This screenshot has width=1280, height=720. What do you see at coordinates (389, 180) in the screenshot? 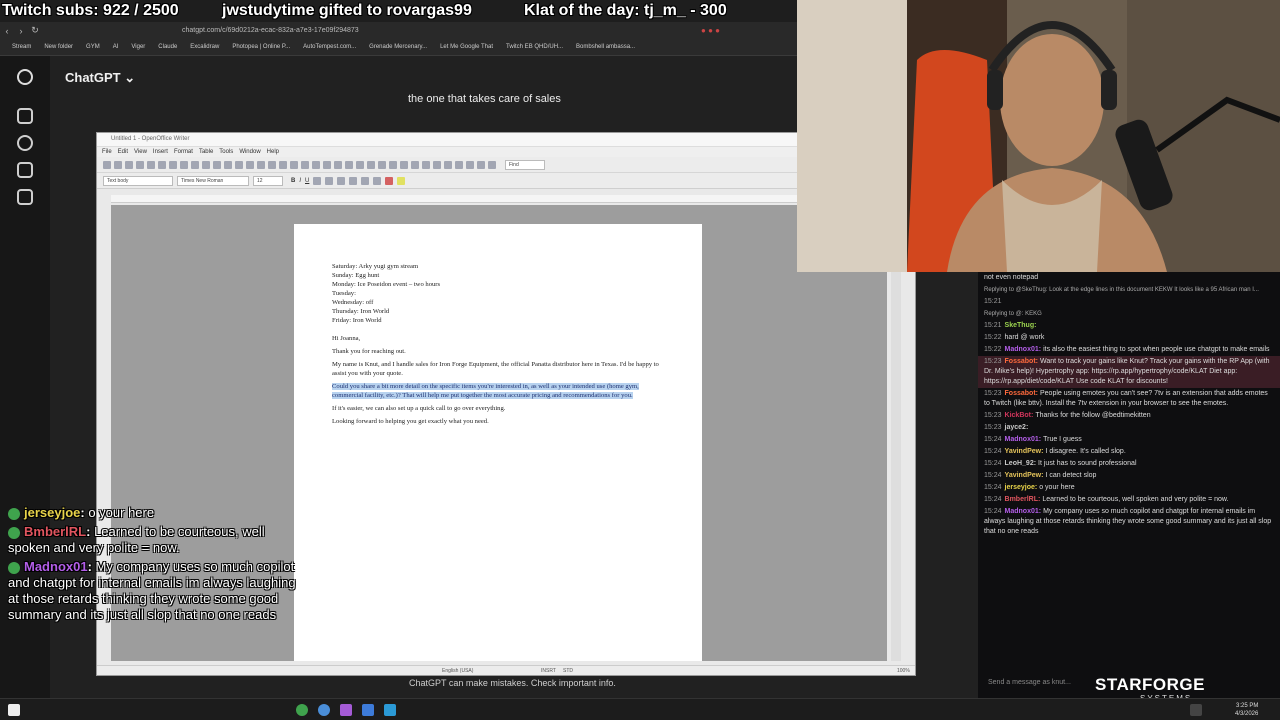
I see `font-color-icon` at bounding box center [389, 180].